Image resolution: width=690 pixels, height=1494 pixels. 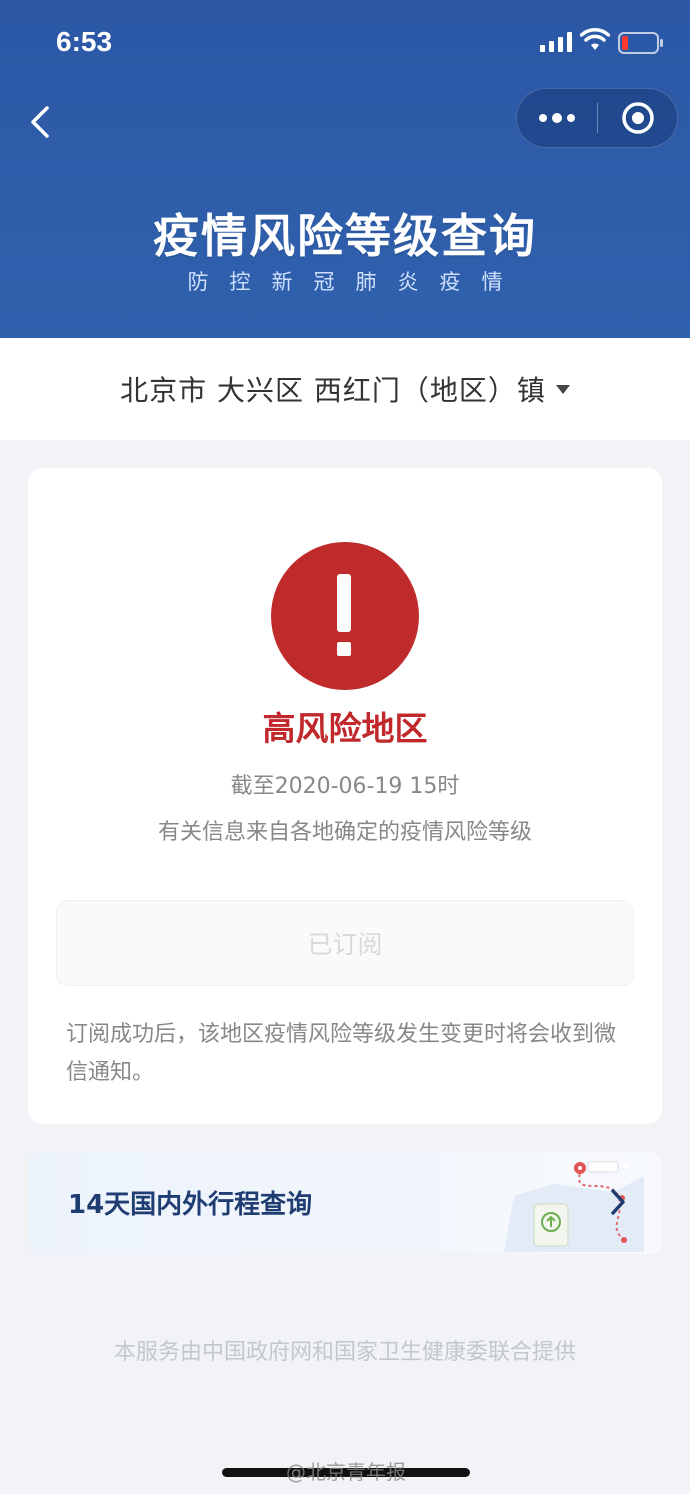 I want to click on target-close-icon, so click(x=638, y=118).